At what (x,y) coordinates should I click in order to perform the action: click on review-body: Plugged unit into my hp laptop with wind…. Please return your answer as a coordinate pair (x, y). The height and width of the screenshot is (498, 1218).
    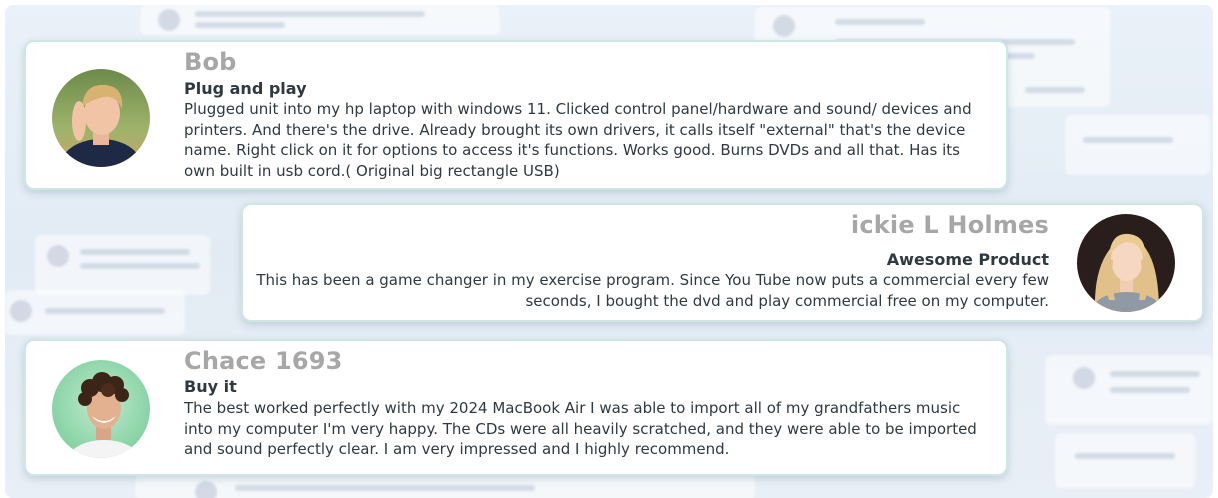
    Looking at the image, I should click on (578, 140).